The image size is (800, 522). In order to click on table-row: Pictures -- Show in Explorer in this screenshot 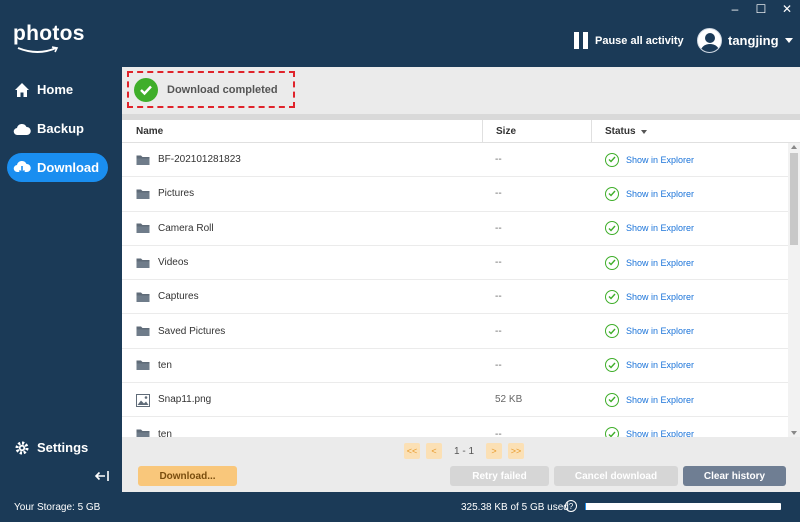, I will do `click(455, 194)`.